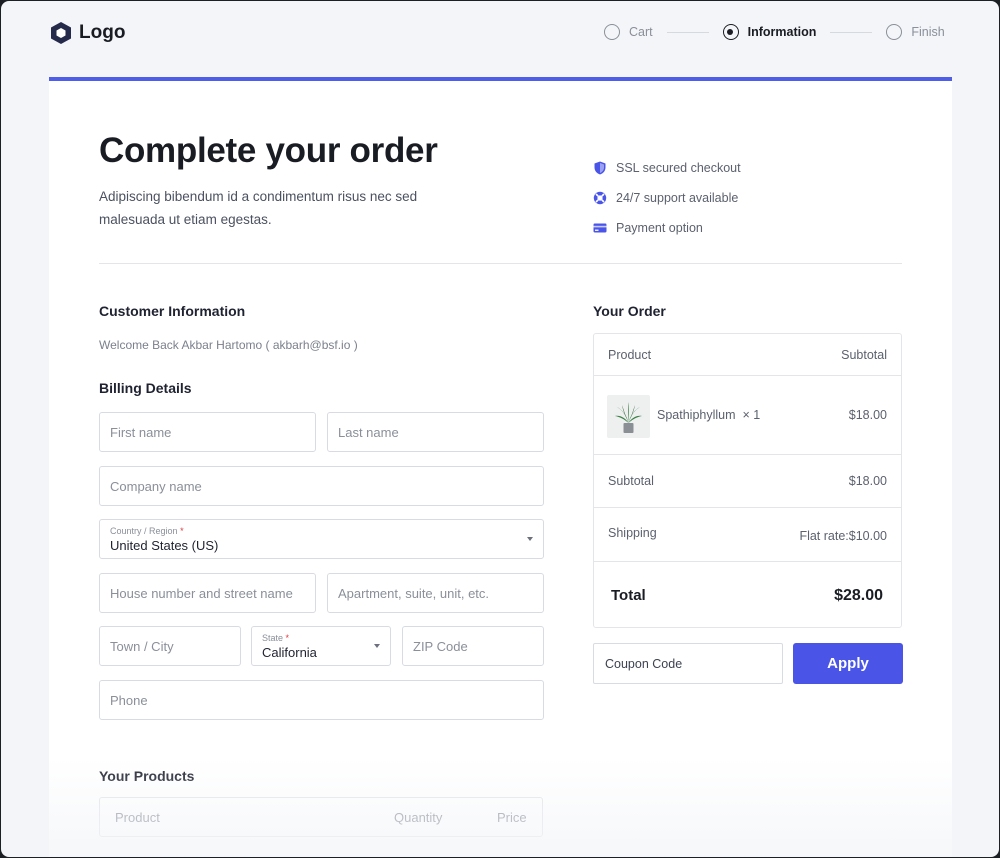  What do you see at coordinates (630, 355) in the screenshot?
I see `order-col-product: Product` at bounding box center [630, 355].